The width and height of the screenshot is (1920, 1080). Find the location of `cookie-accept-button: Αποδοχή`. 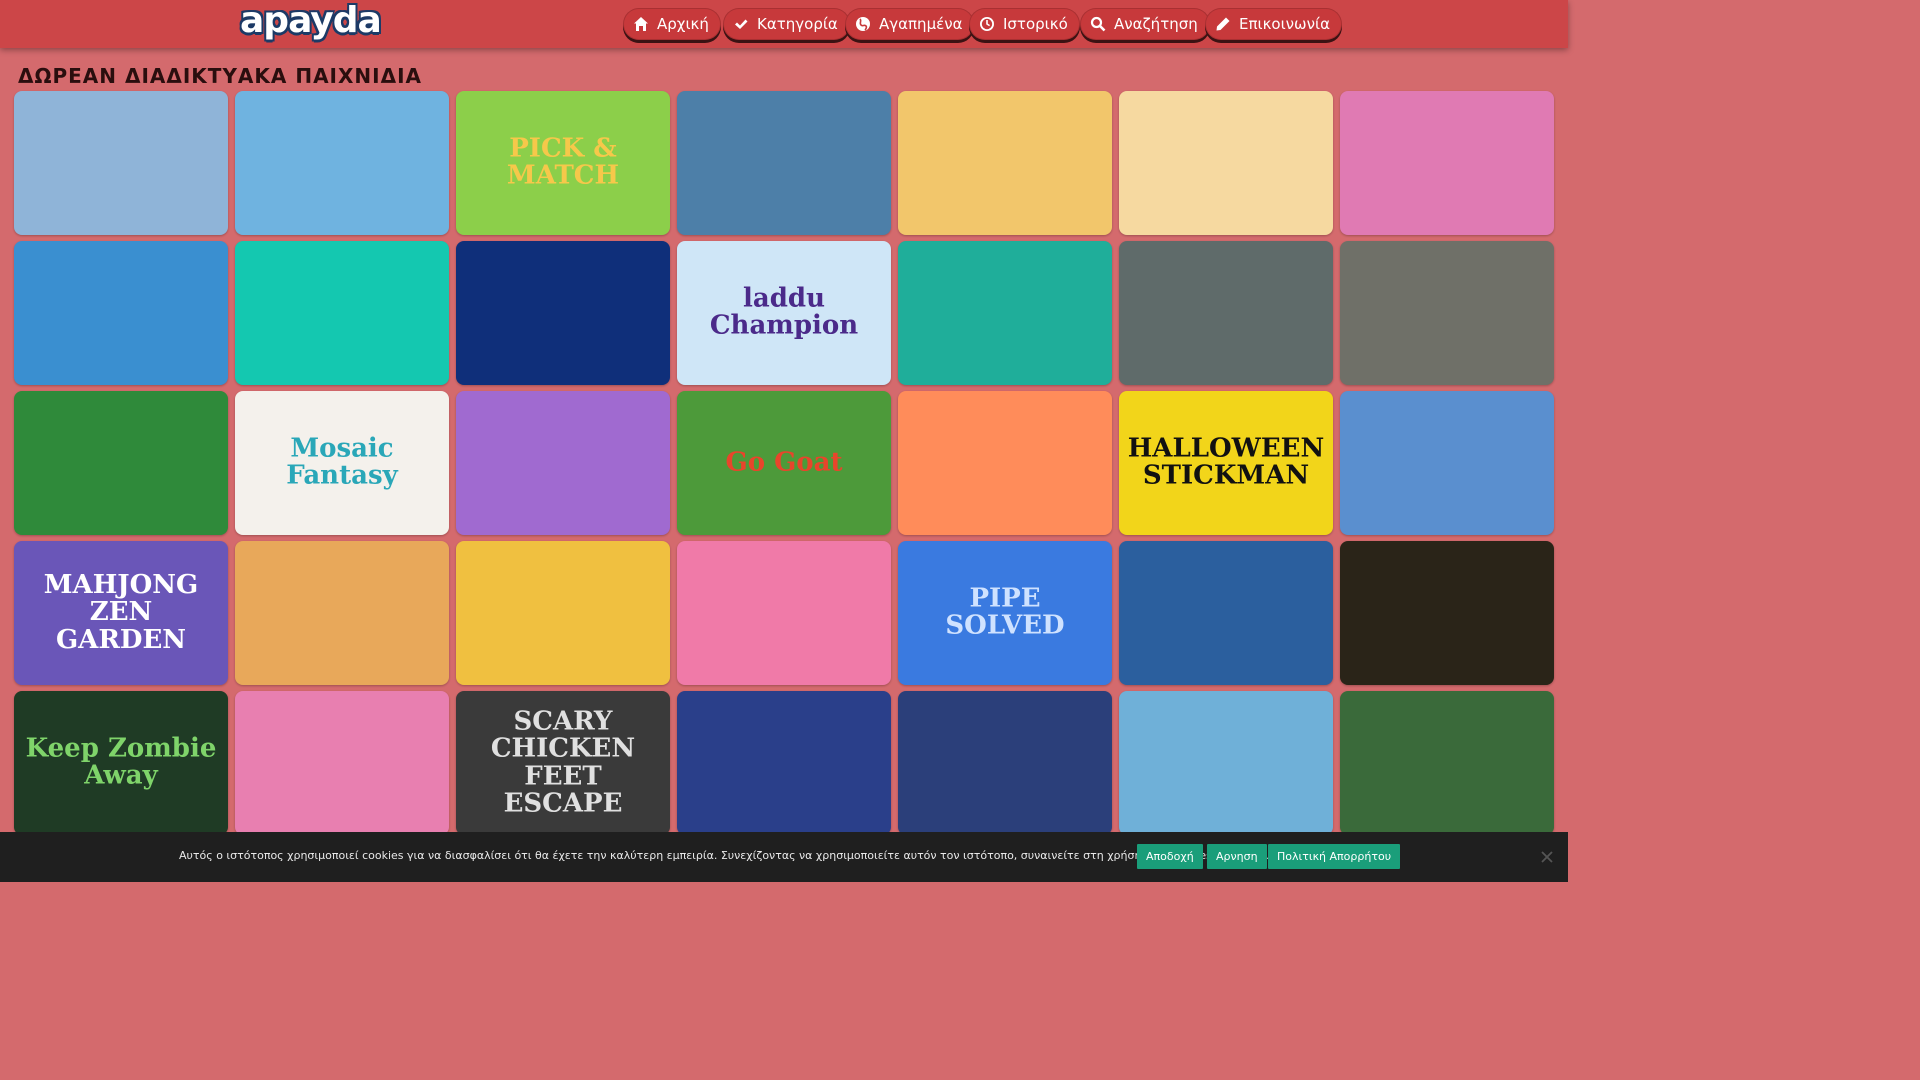

cookie-accept-button: Αποδοχή is located at coordinates (1170, 856).